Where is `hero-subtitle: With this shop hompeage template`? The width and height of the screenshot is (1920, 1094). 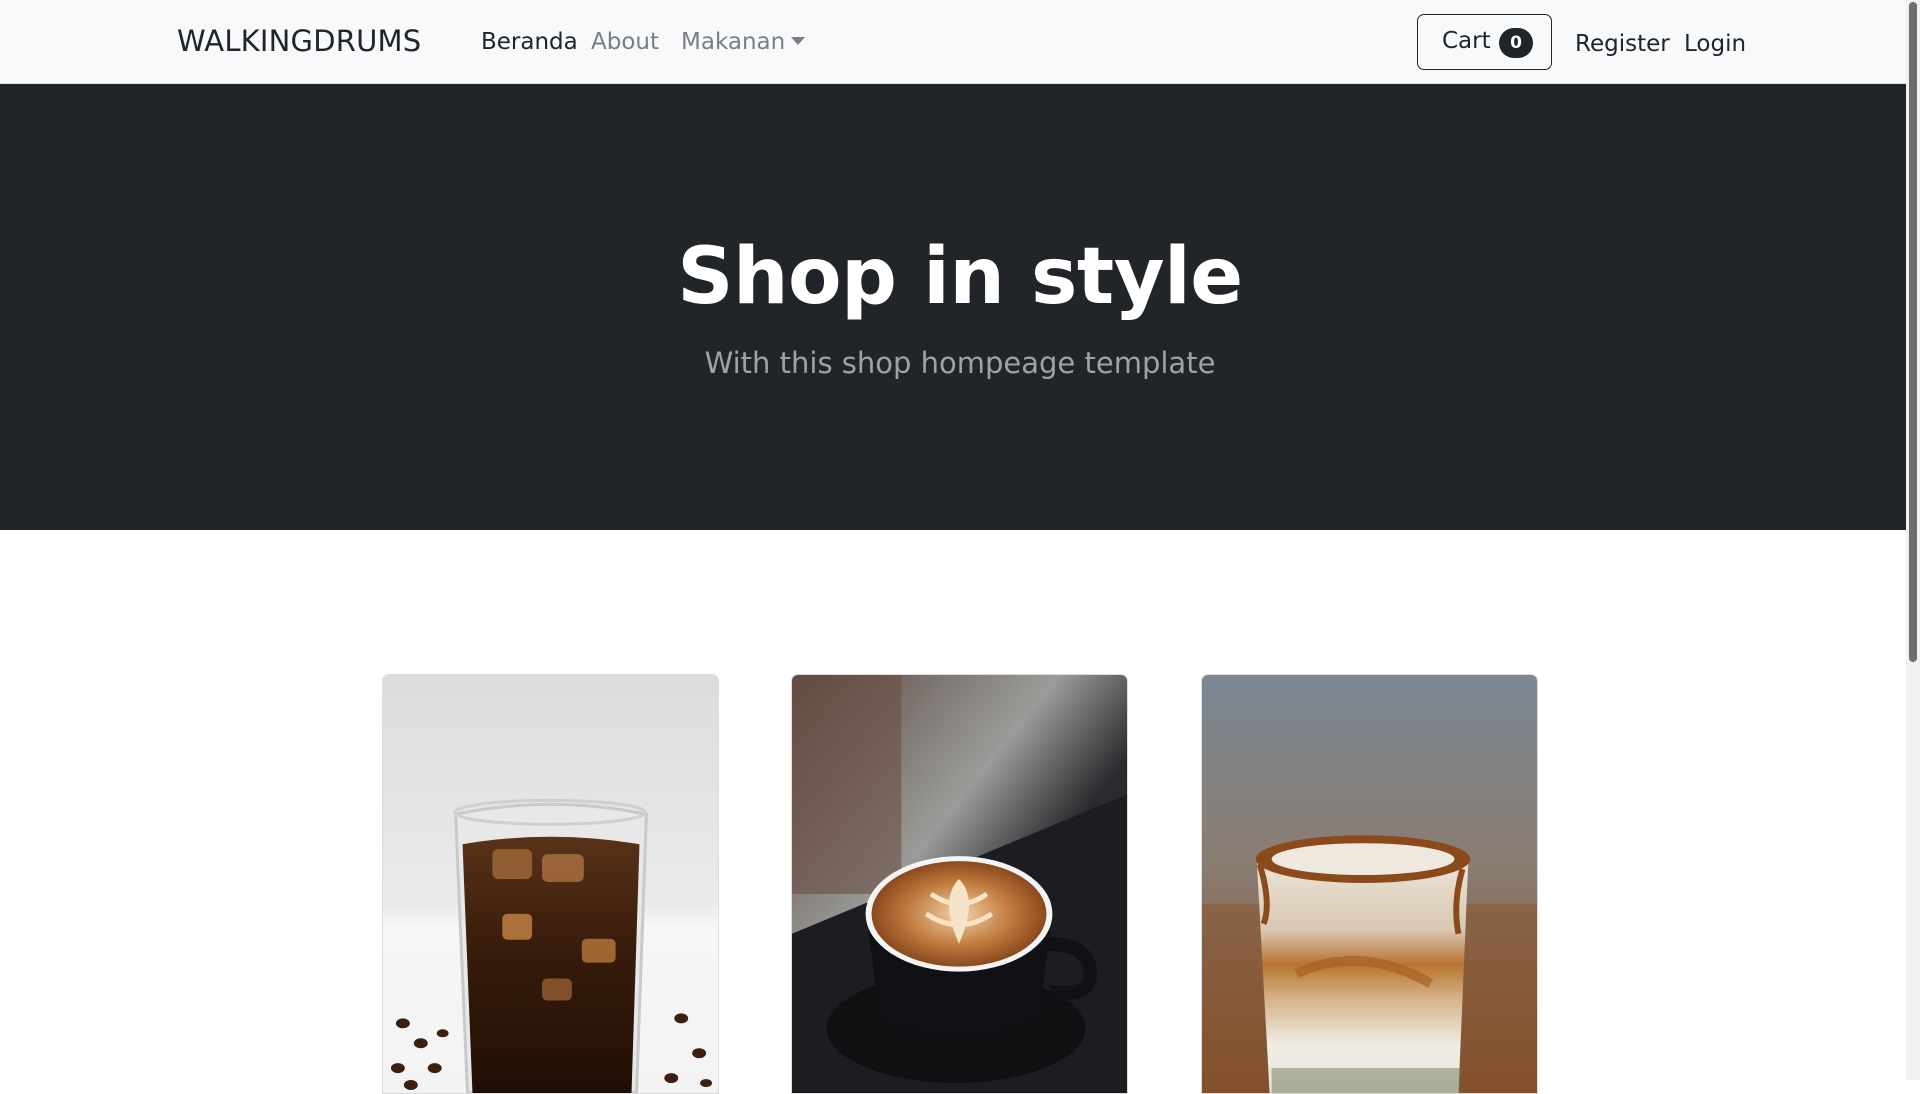 hero-subtitle: With this shop hompeage template is located at coordinates (960, 363).